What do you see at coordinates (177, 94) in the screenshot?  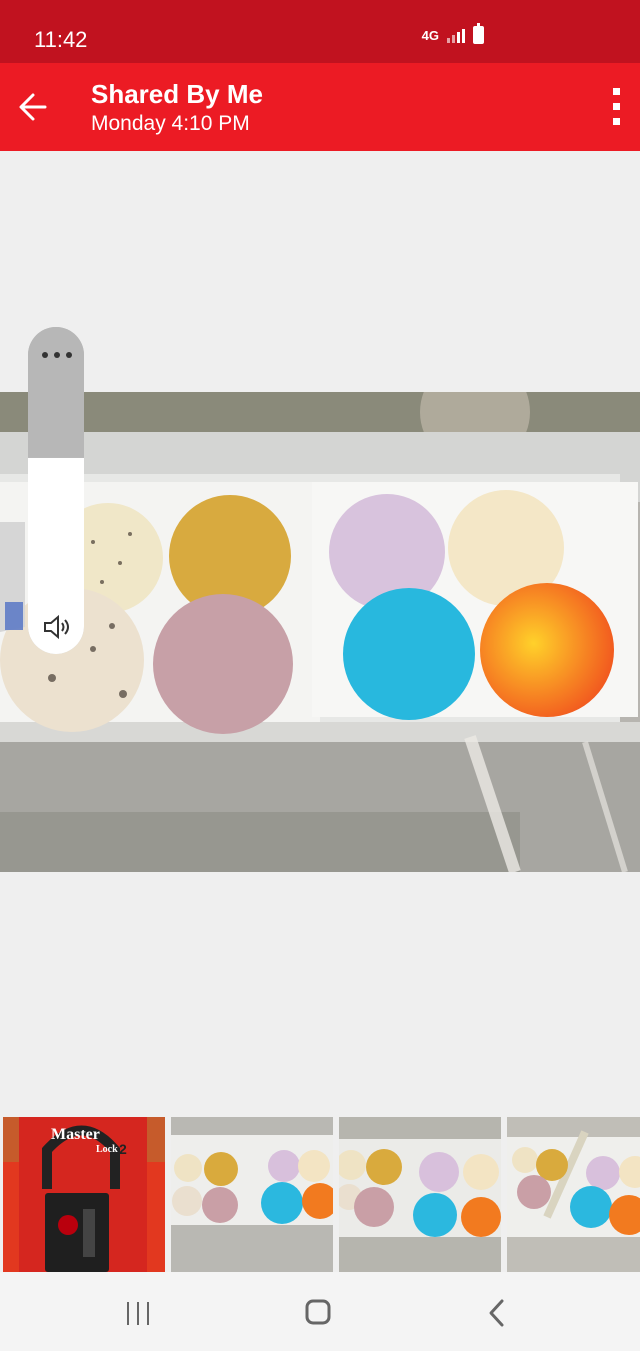 I see `page-title: Shared By Me` at bounding box center [177, 94].